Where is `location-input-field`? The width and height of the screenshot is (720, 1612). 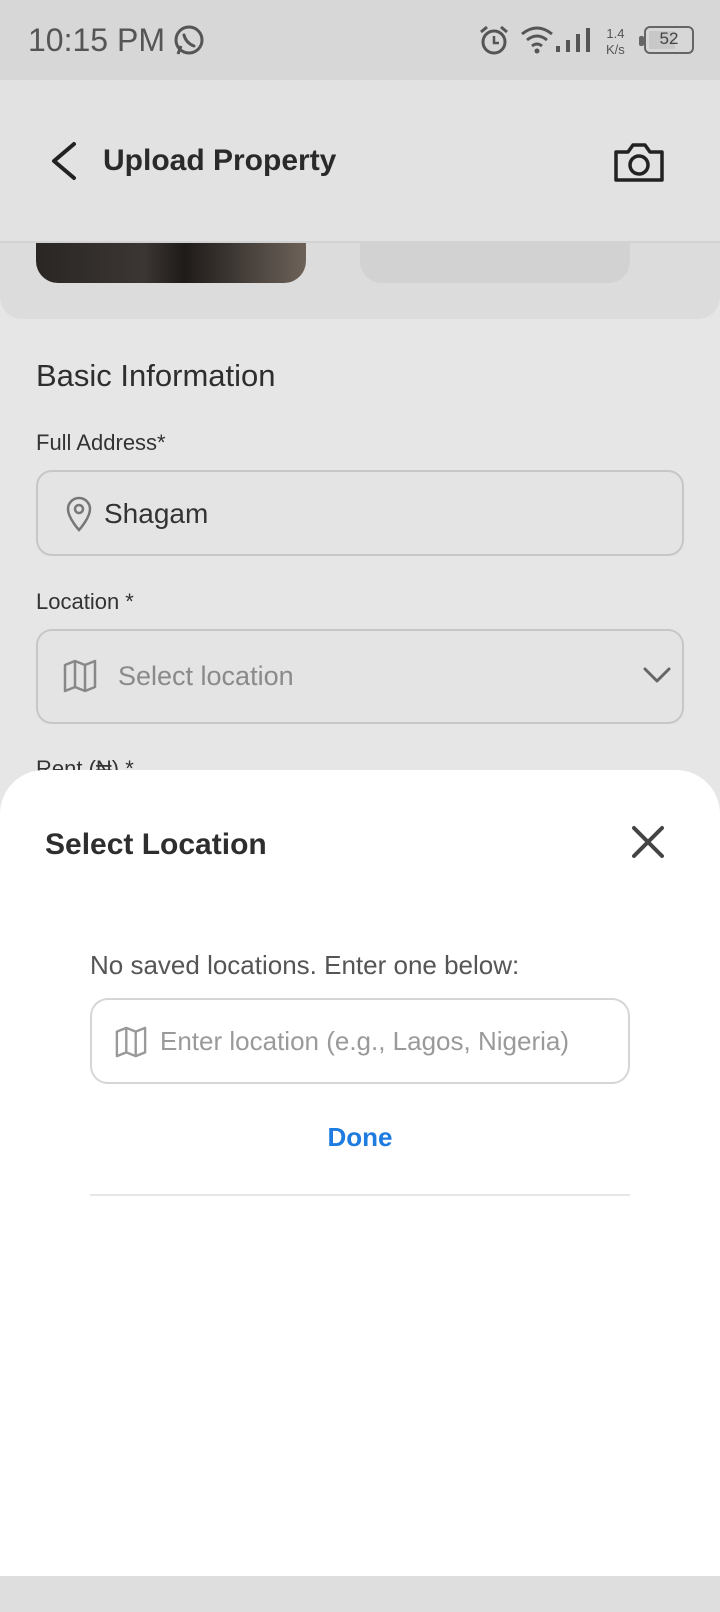
location-input-field is located at coordinates (360, 1041).